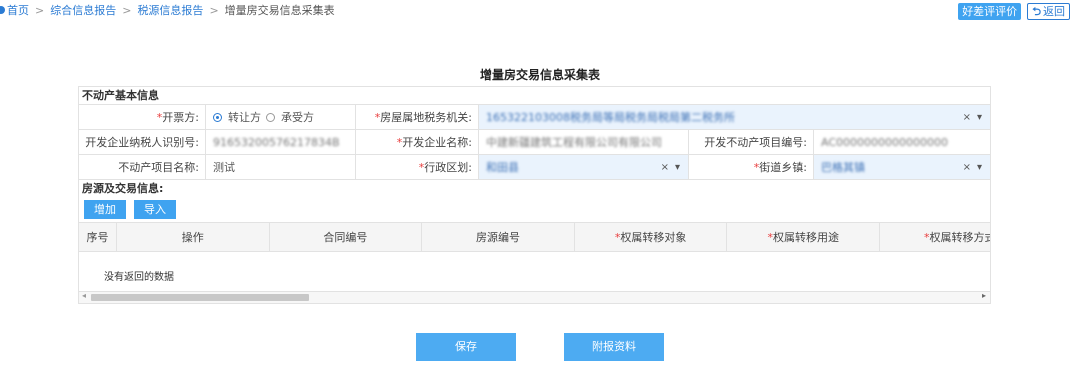 The image size is (1080, 390). I want to click on page-title: 增量房交易信息采集表, so click(539, 75).